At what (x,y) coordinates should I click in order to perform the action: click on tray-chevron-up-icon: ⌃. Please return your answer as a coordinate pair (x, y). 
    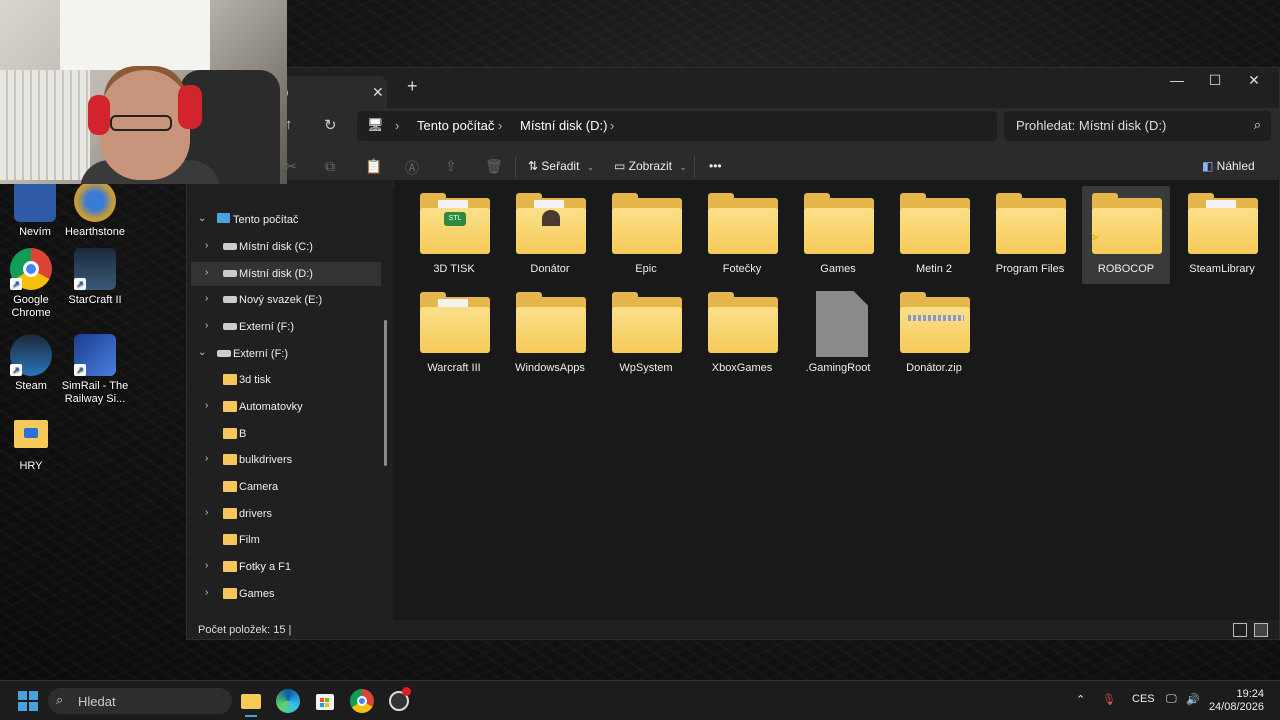
    Looking at the image, I should click on (1080, 699).